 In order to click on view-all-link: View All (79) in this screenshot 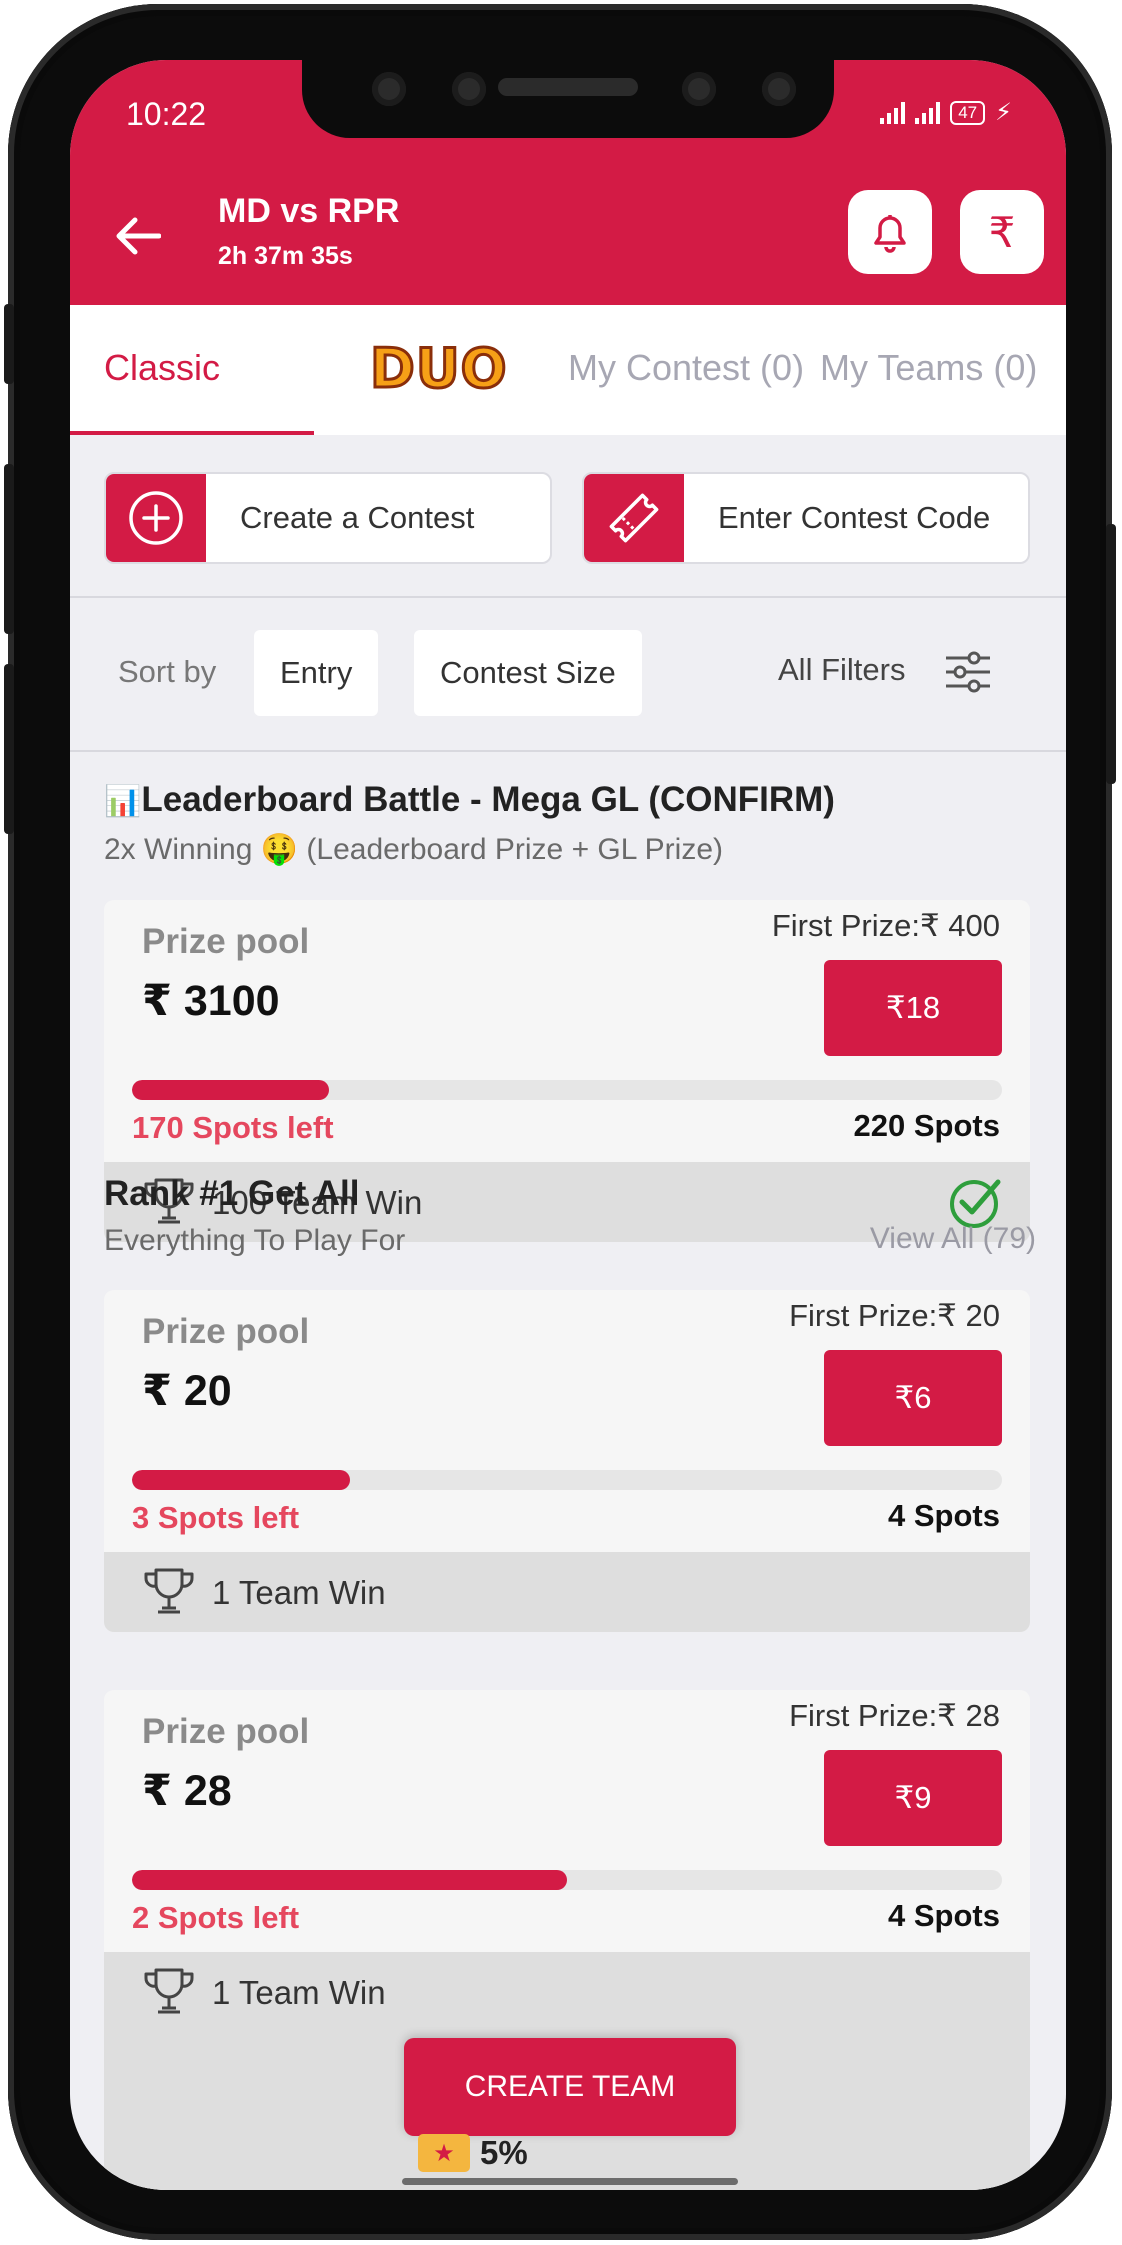, I will do `click(953, 1239)`.